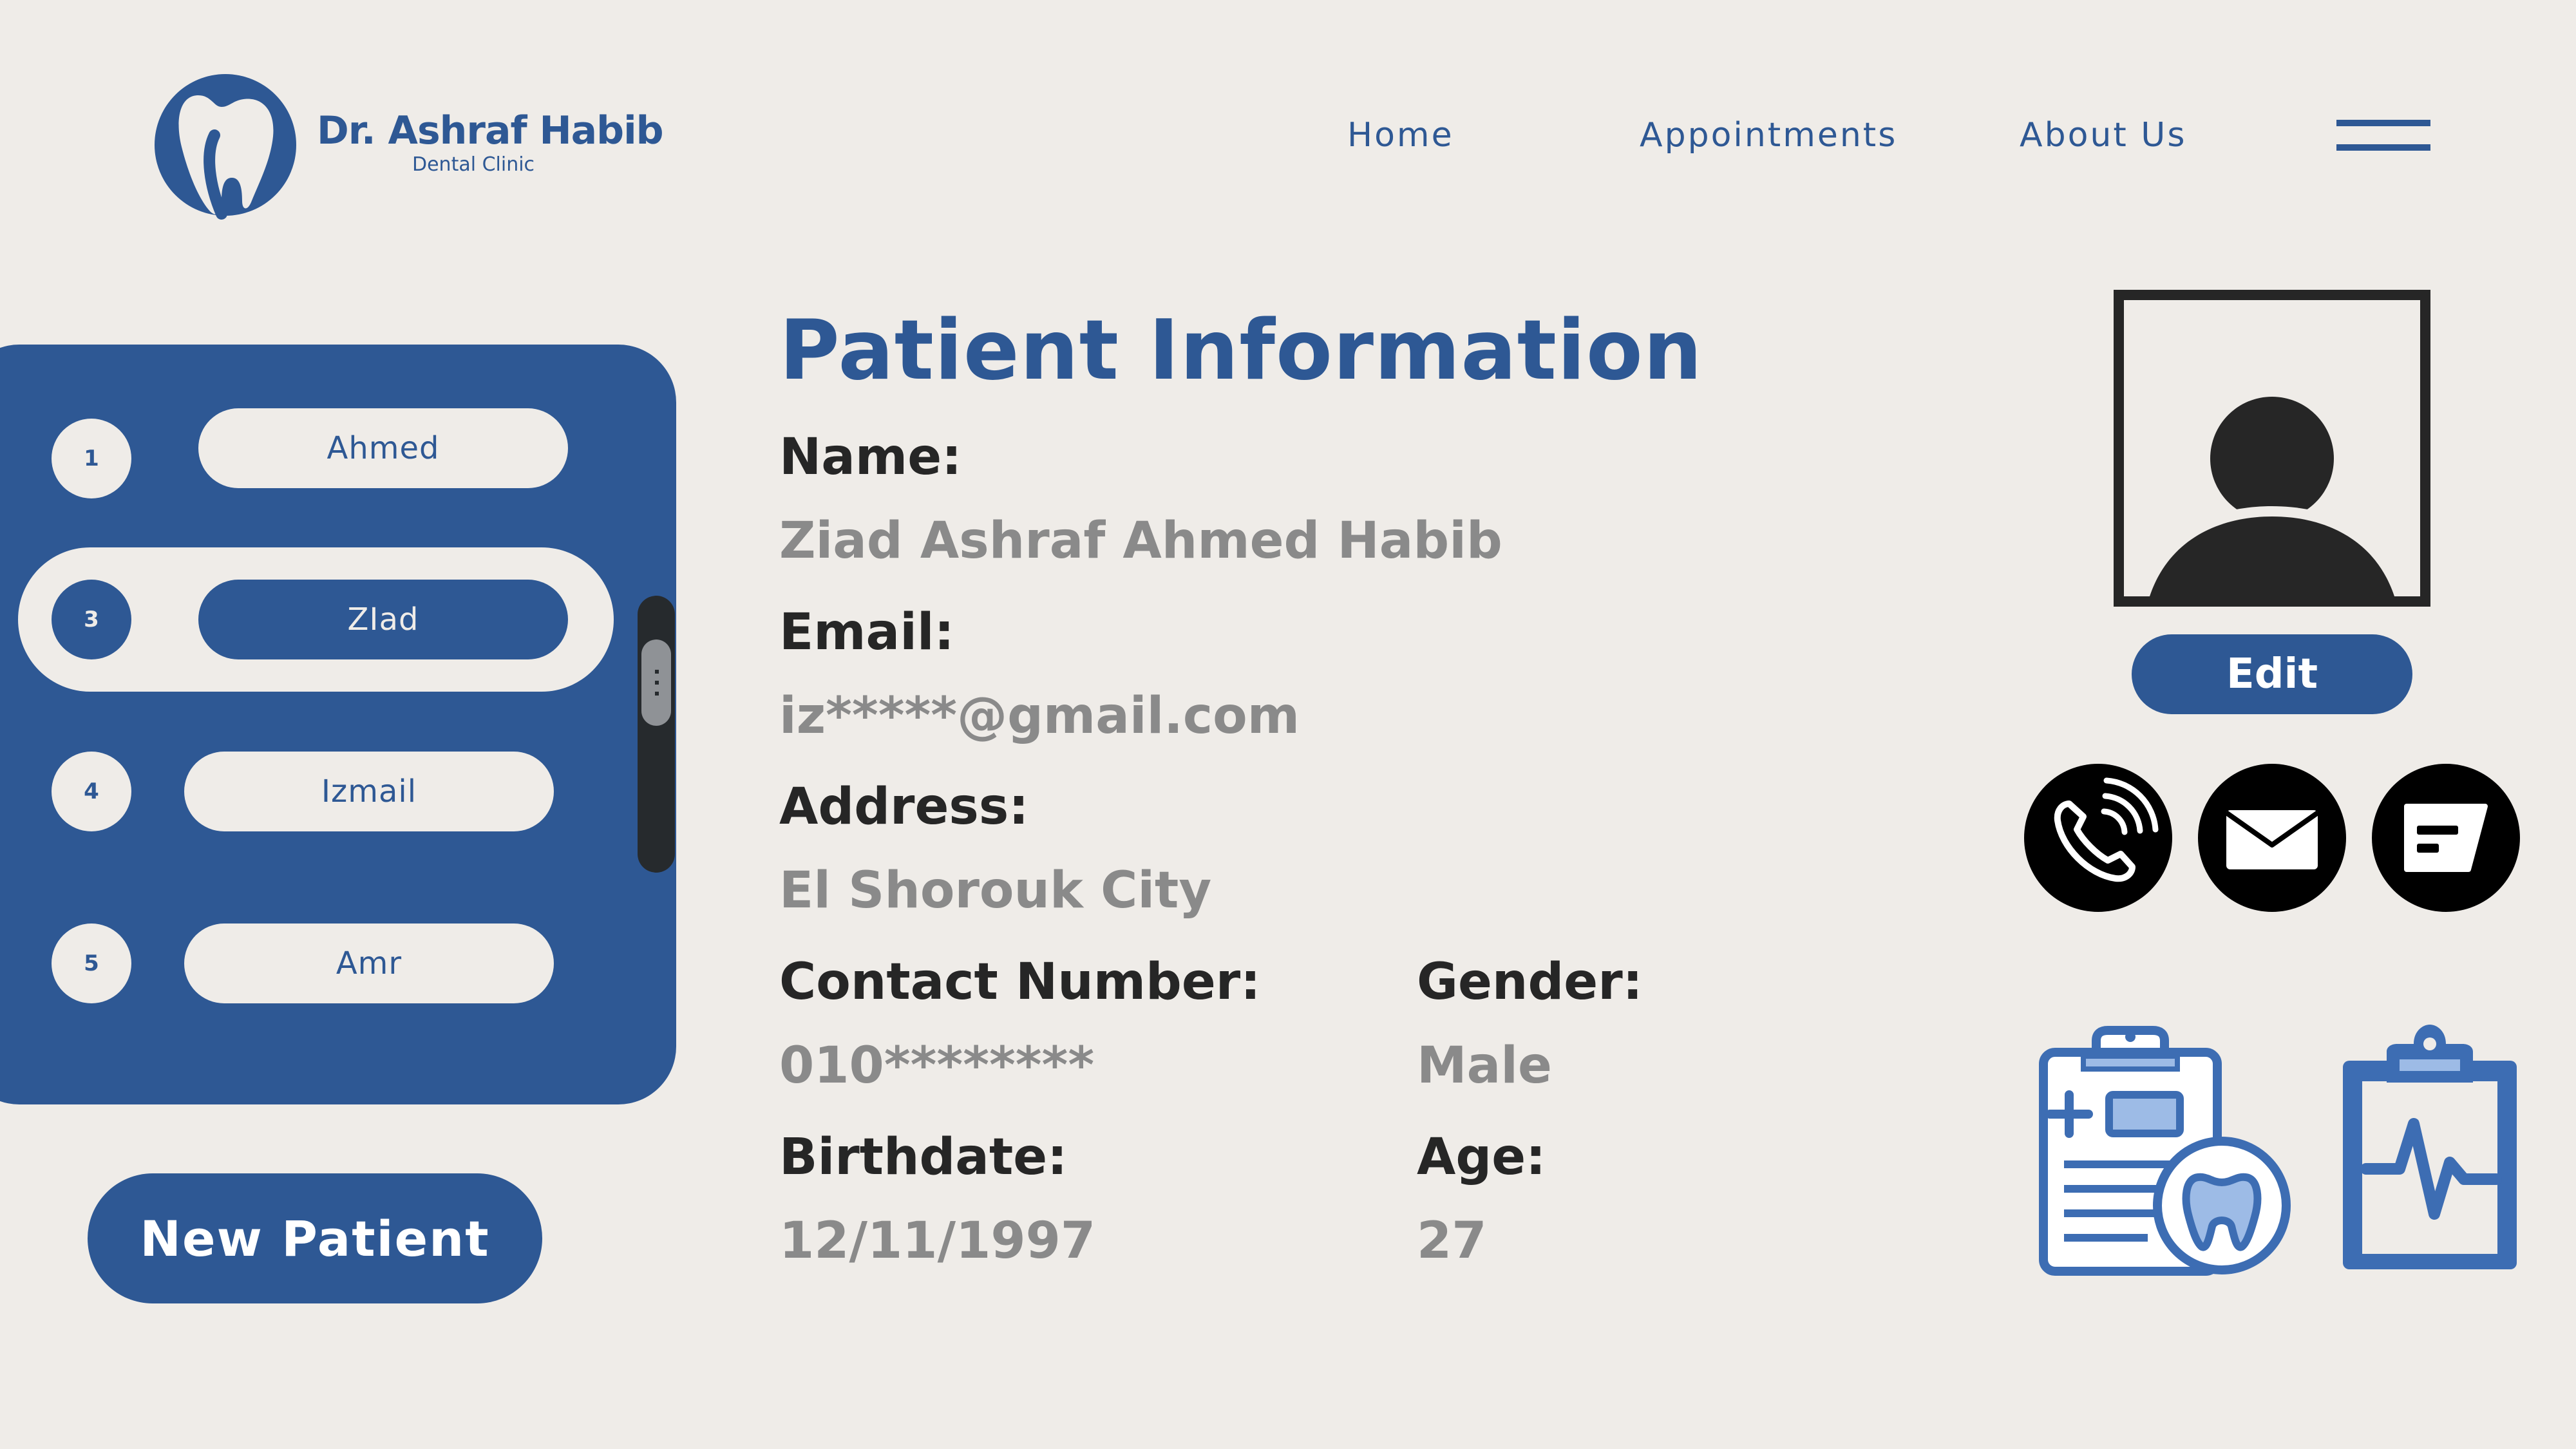 The height and width of the screenshot is (1449, 2576). I want to click on age-label: Age:, so click(1481, 1157).